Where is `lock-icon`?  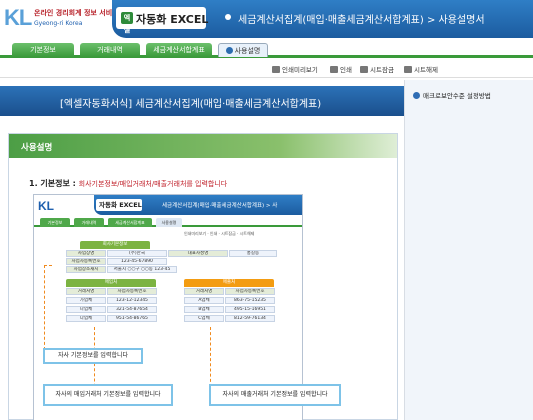
lock-icon is located at coordinates (364, 69).